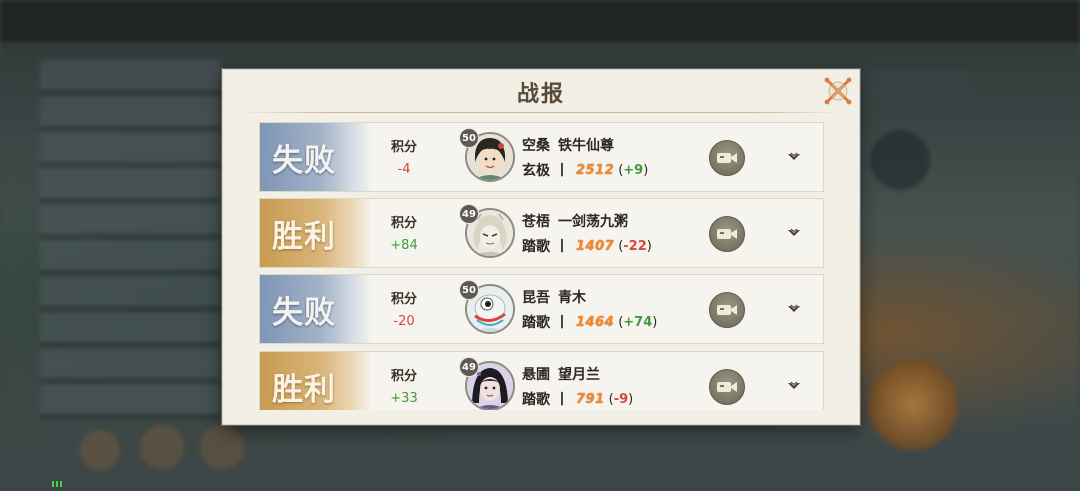 The height and width of the screenshot is (491, 1080). I want to click on delta-value: -22, so click(635, 246).